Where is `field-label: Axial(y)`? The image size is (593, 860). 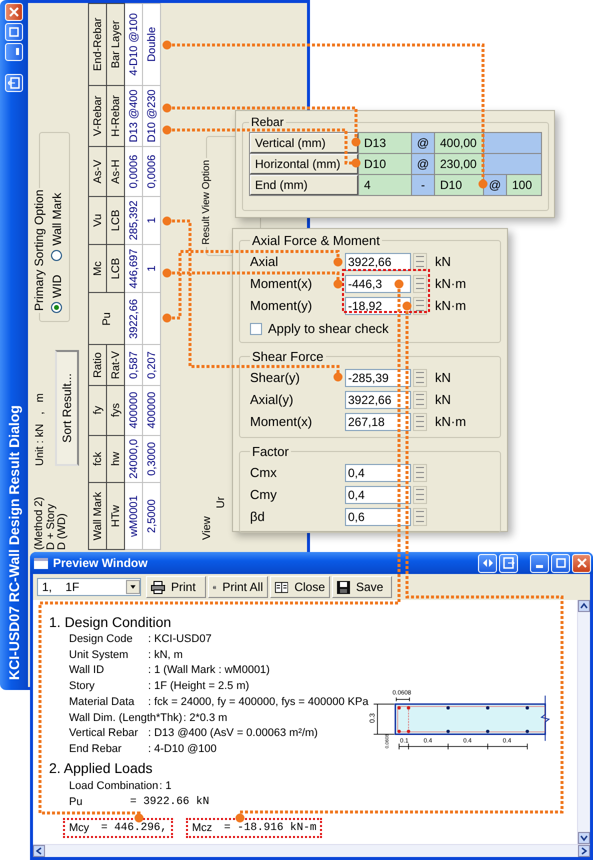
field-label: Axial(y) is located at coordinates (272, 399).